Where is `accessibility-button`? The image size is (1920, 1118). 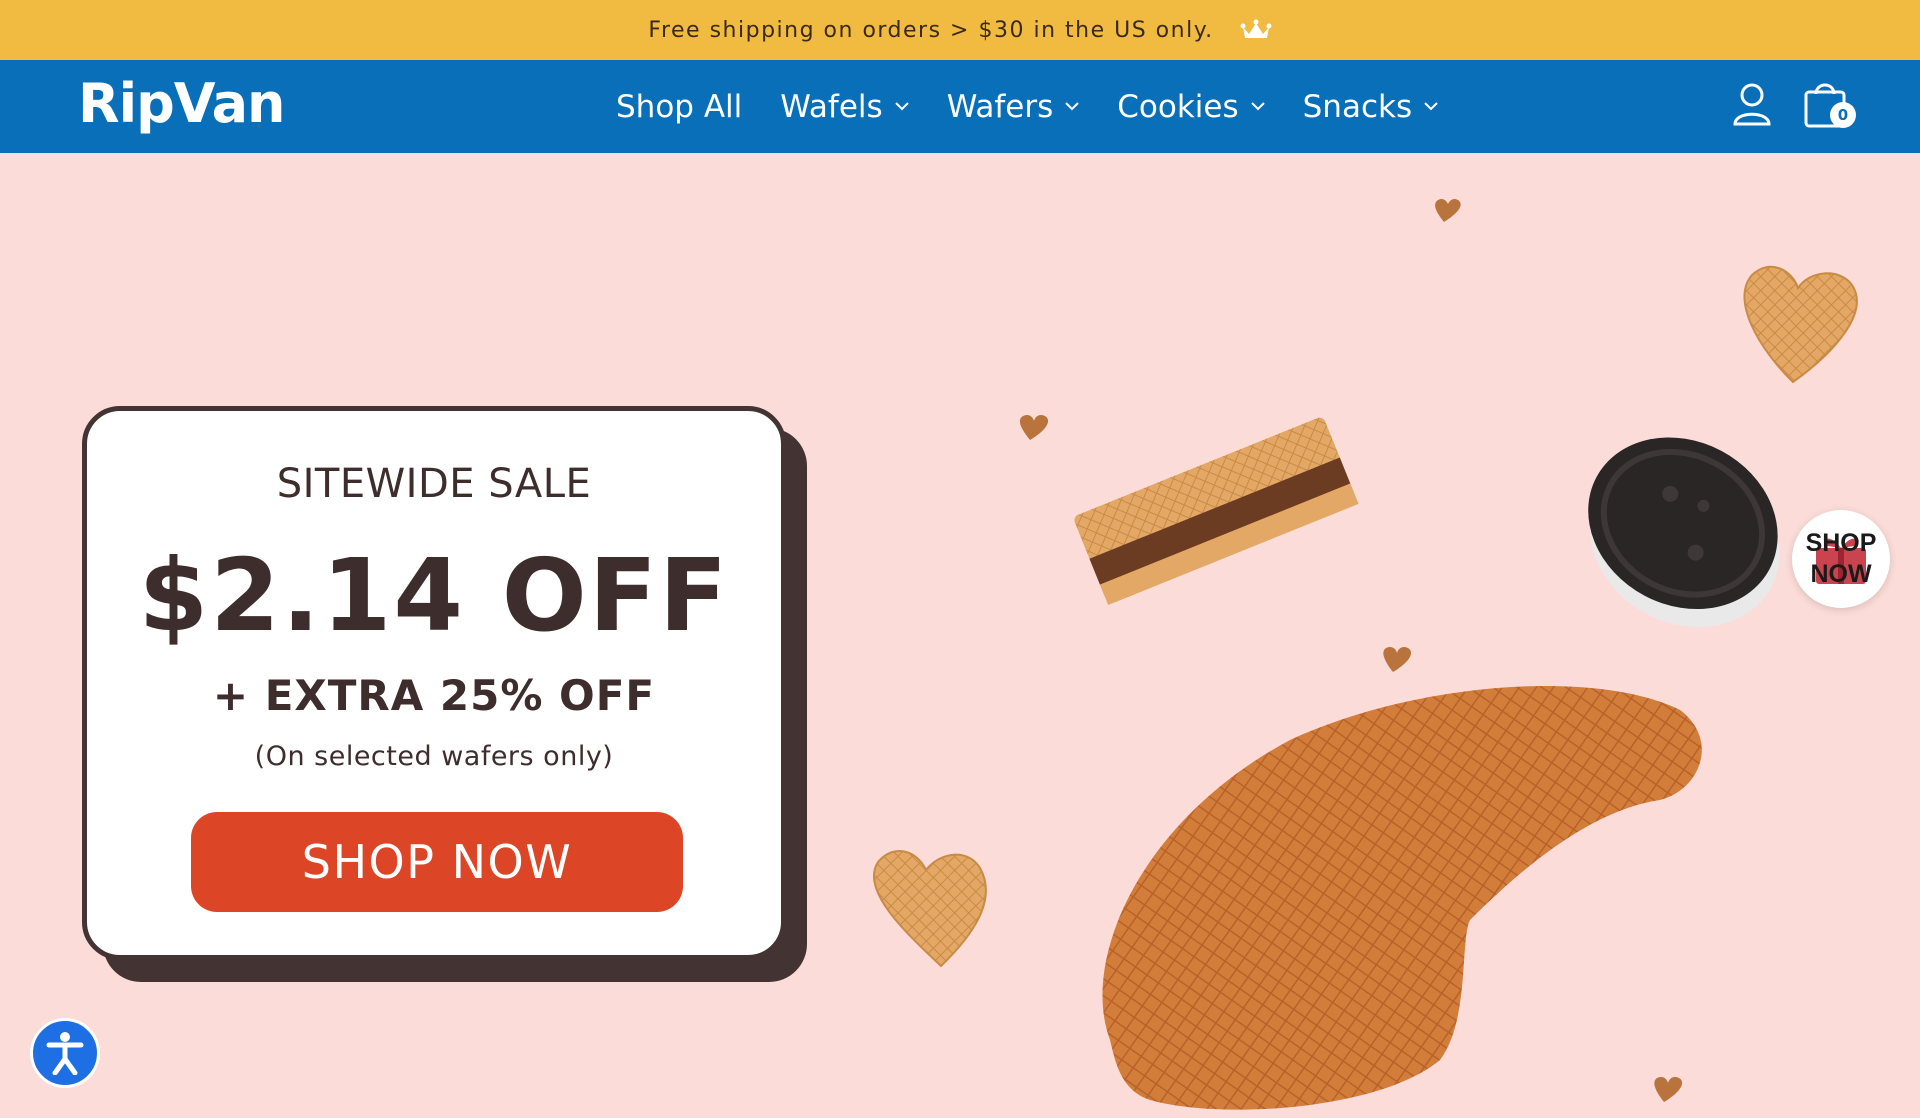
accessibility-button is located at coordinates (65, 1053).